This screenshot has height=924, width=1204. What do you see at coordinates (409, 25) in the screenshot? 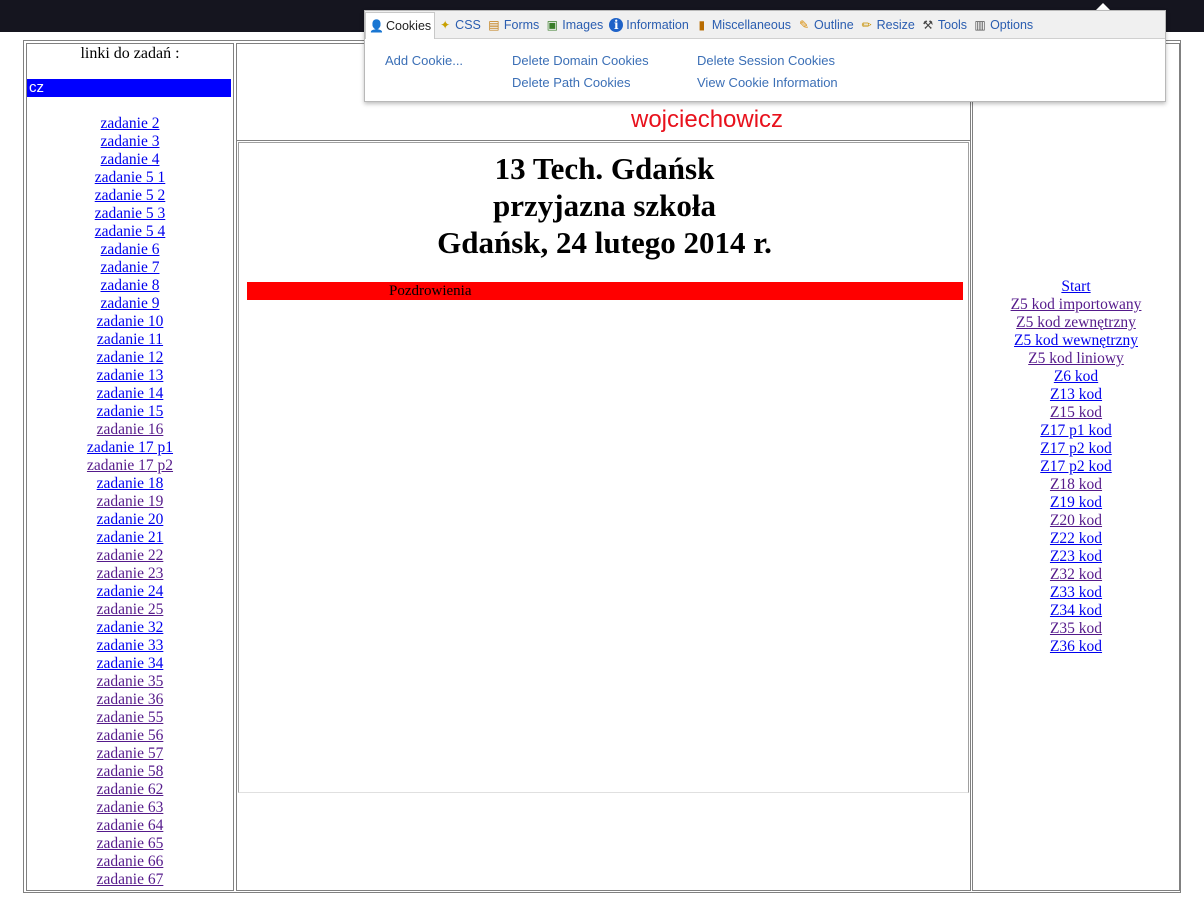
I see `tab-label: Cookies` at bounding box center [409, 25].